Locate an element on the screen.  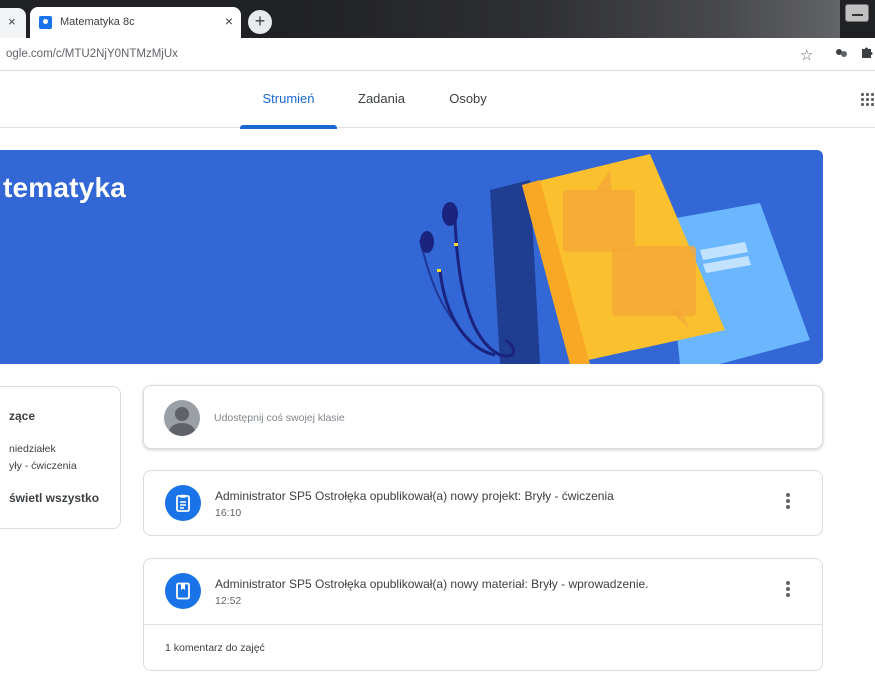
tab-strip-background is located at coordinates (560, 19).